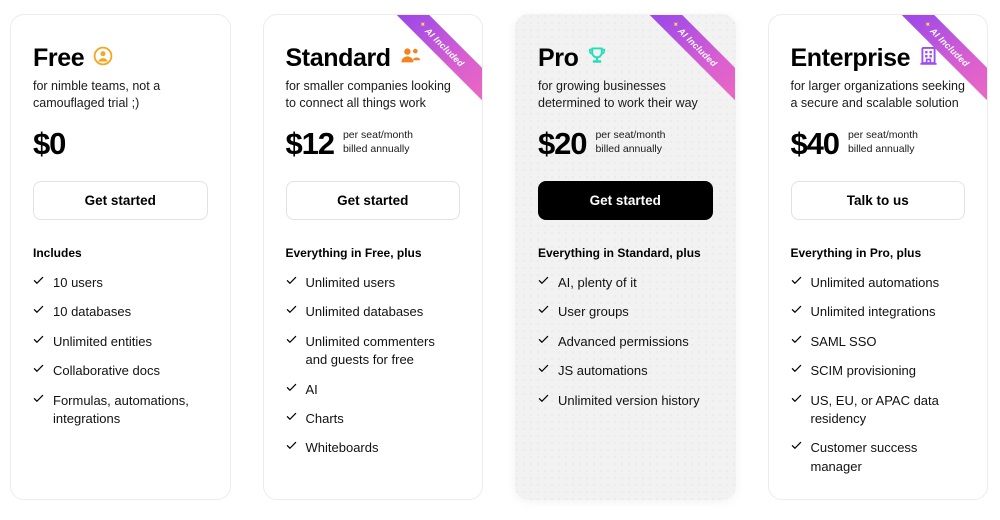  What do you see at coordinates (370, 350) in the screenshot?
I see `feature-label: Unlimited commenters and guests for free` at bounding box center [370, 350].